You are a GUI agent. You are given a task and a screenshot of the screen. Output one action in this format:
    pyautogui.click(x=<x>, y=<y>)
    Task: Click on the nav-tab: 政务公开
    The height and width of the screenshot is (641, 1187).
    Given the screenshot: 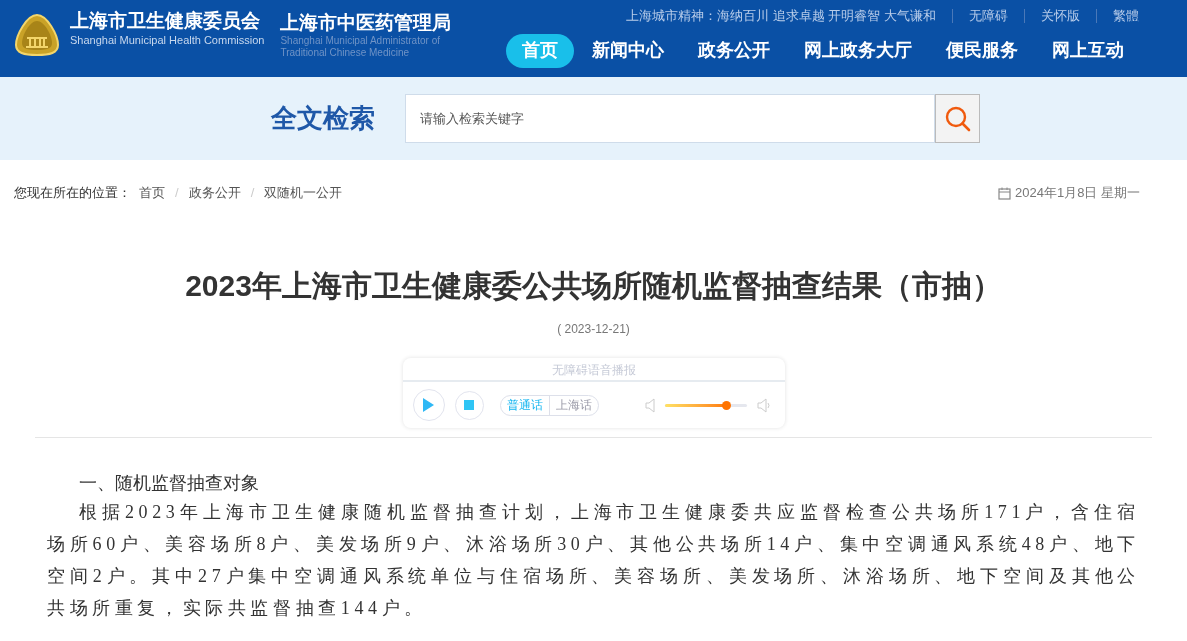 What is the action you would take?
    pyautogui.click(x=734, y=50)
    